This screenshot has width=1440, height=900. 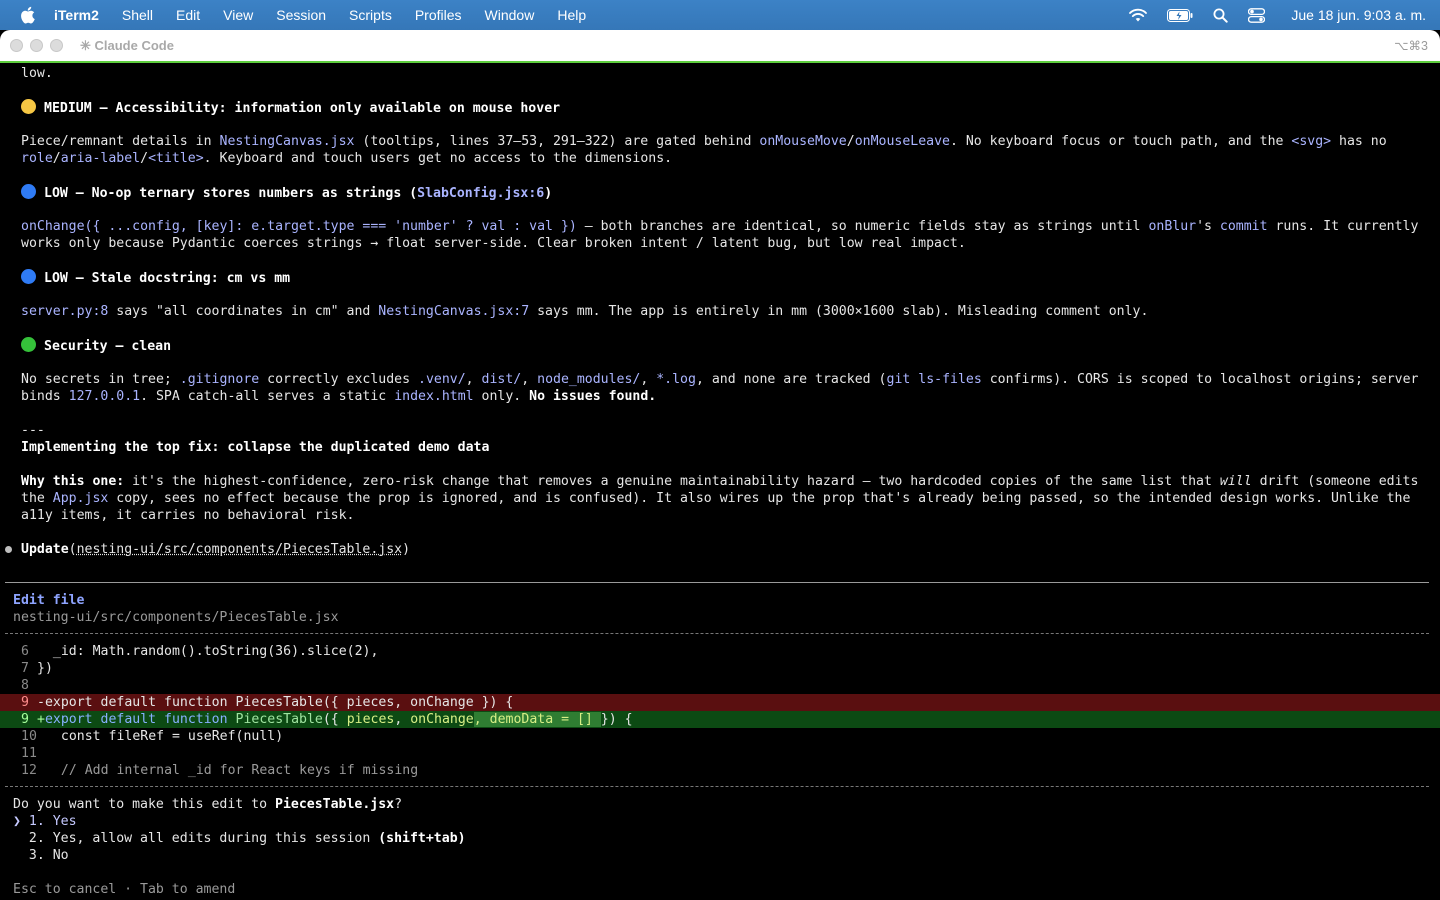 What do you see at coordinates (438, 15) in the screenshot?
I see `menu-profiles: Profiles` at bounding box center [438, 15].